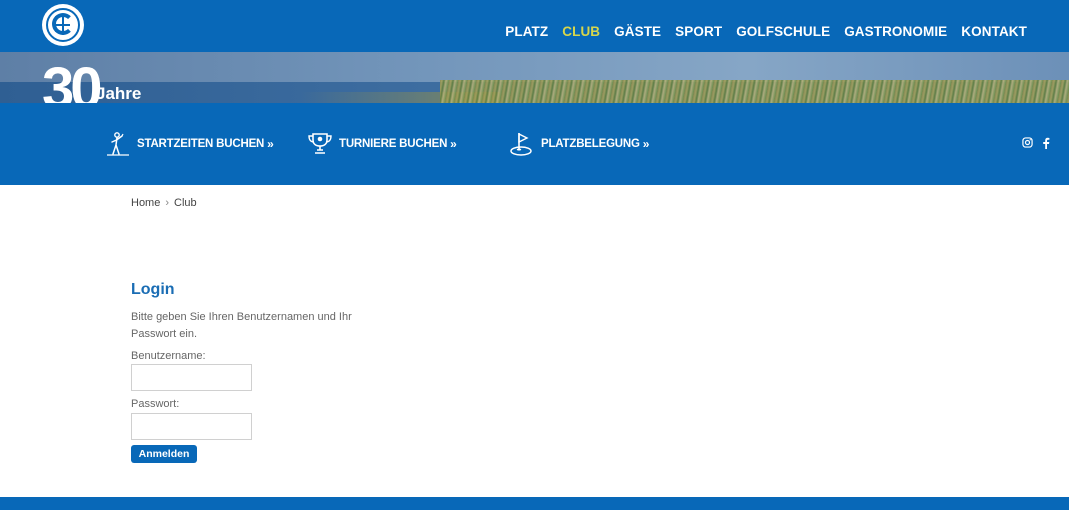 The height and width of the screenshot is (510, 1069). I want to click on instagram-icon, so click(1027, 144).